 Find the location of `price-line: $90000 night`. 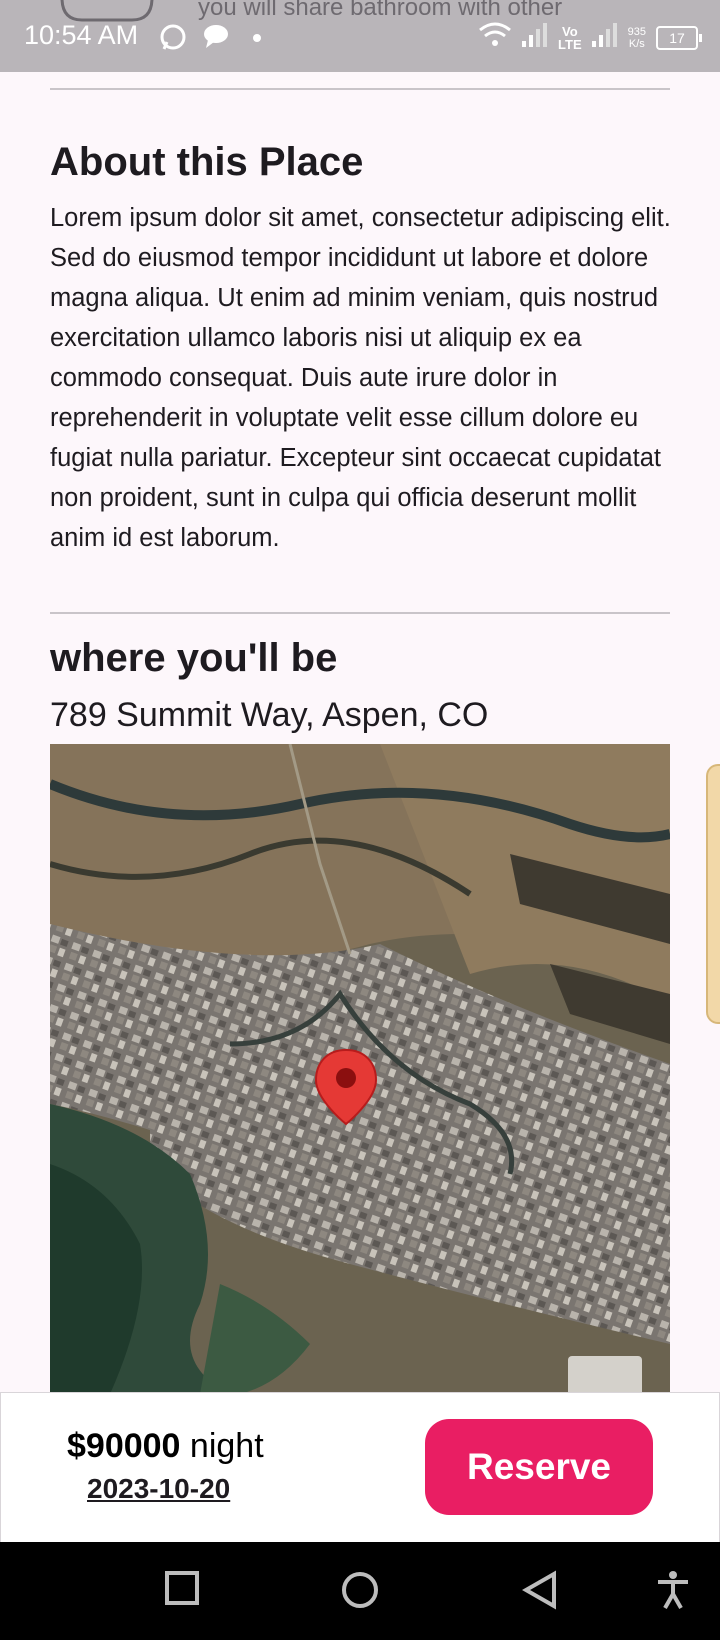

price-line: $90000 night is located at coordinates (165, 1446).